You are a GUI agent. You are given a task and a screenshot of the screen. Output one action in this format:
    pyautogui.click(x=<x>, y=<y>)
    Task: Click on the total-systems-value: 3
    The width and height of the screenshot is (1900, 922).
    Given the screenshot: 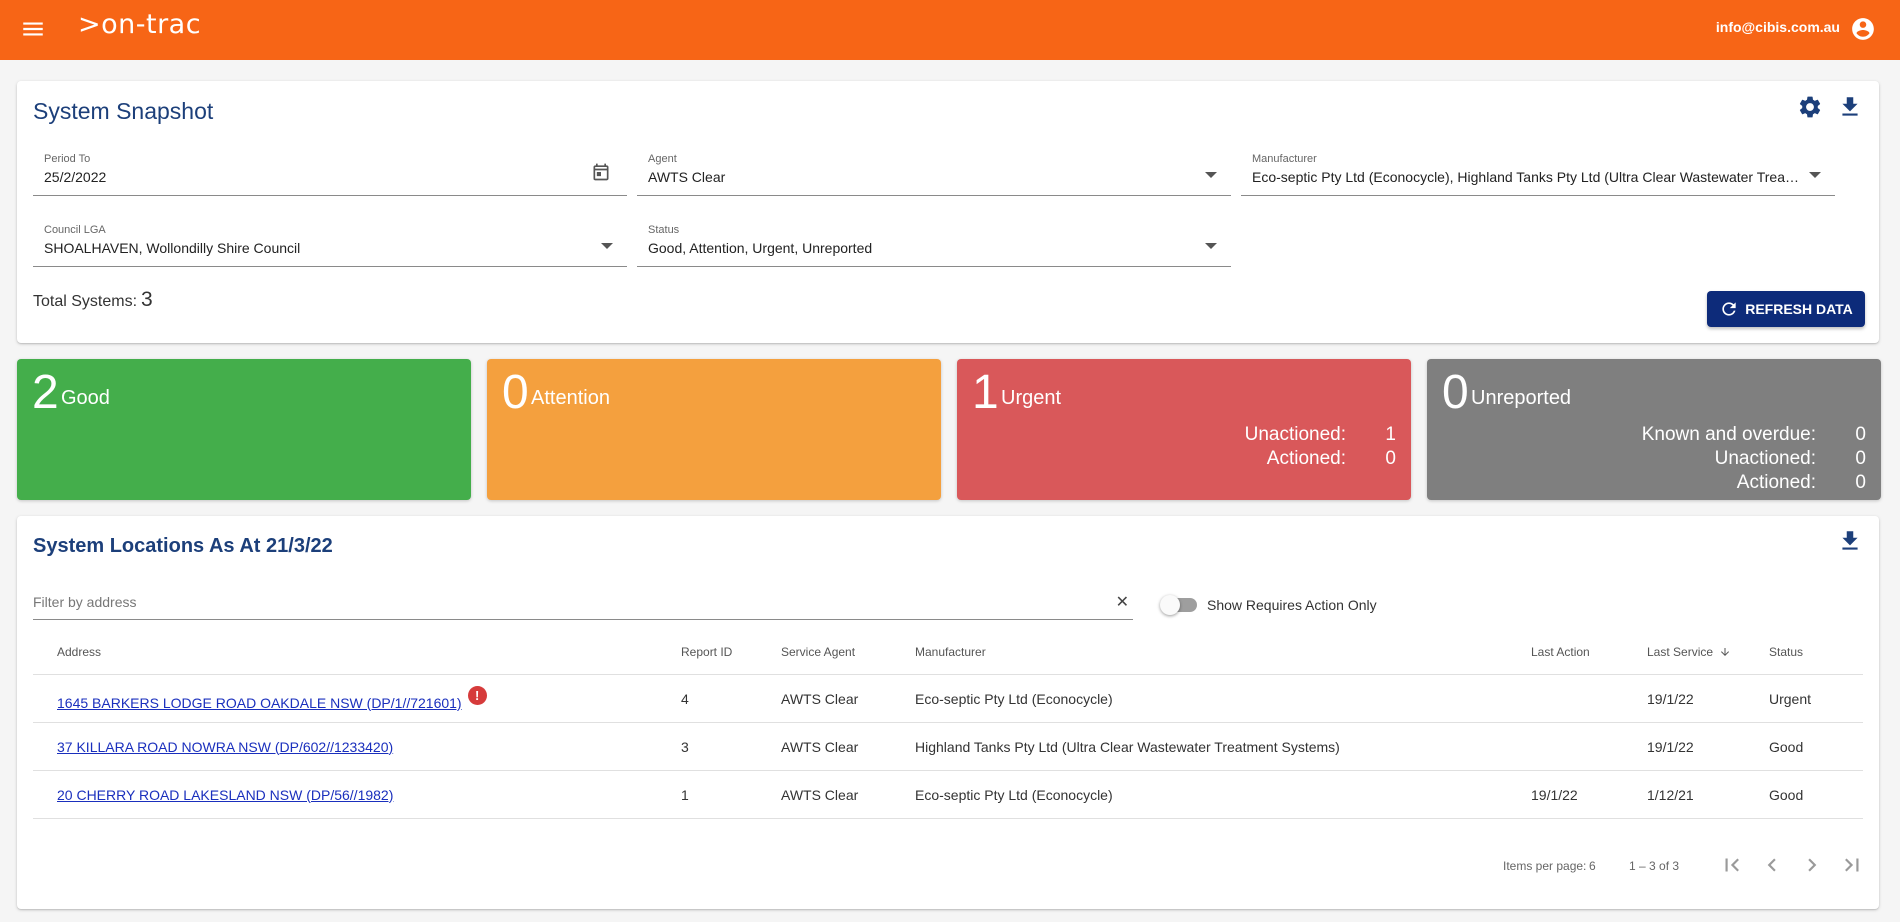 What is the action you would take?
    pyautogui.click(x=147, y=299)
    